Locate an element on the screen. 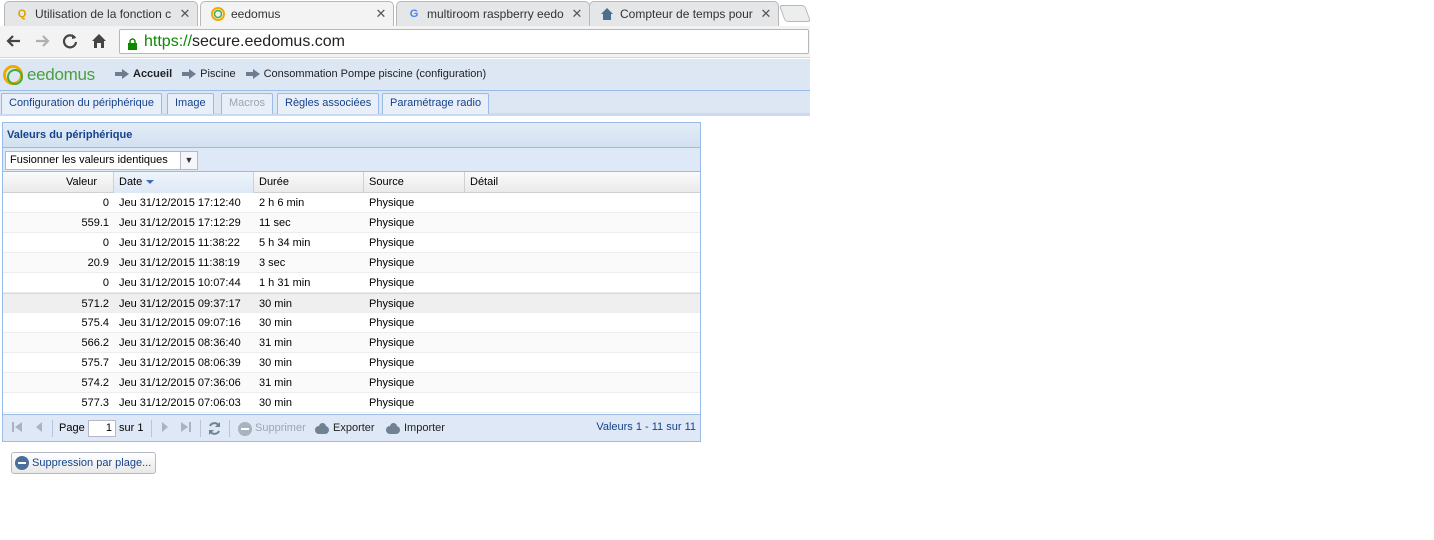 Image resolution: width=1434 pixels, height=540 pixels. page-label: Page is located at coordinates (72, 428).